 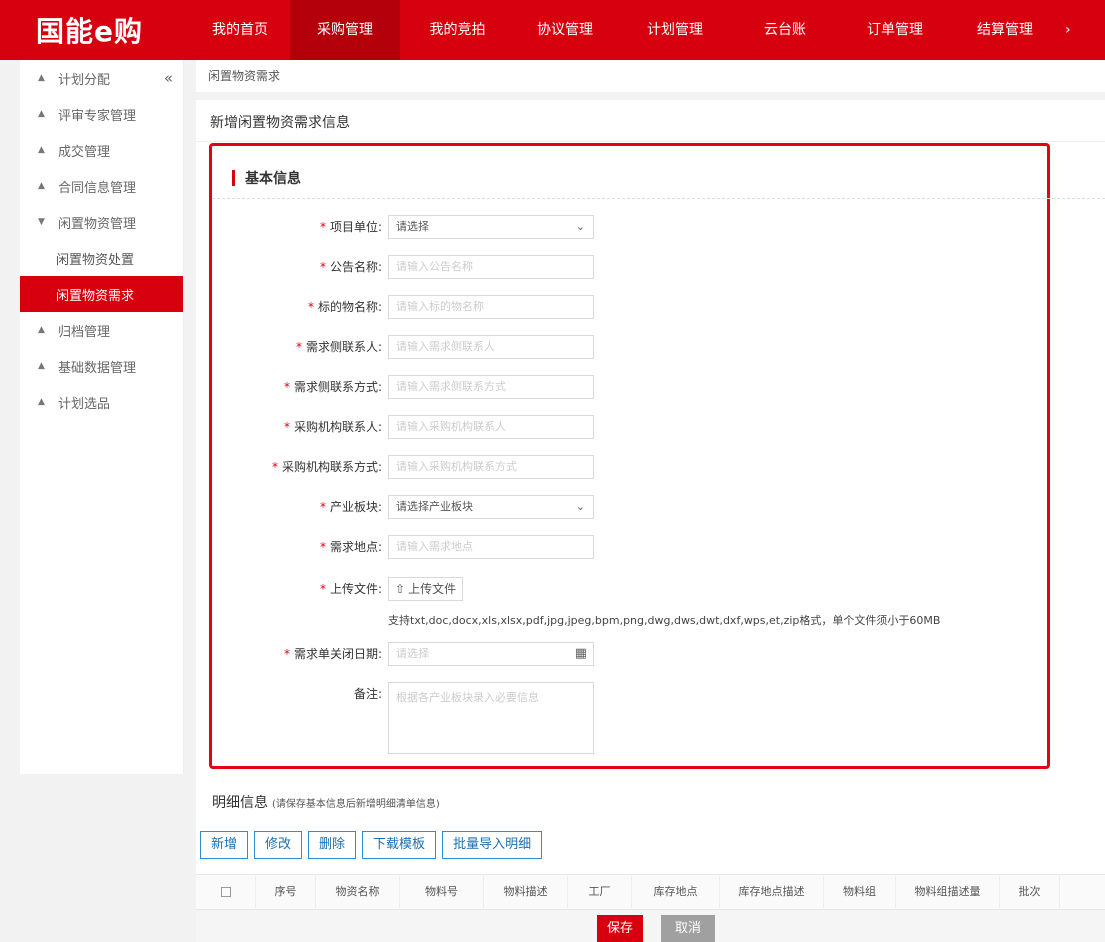 I want to click on column-header: 物料描述, so click(x=526, y=892).